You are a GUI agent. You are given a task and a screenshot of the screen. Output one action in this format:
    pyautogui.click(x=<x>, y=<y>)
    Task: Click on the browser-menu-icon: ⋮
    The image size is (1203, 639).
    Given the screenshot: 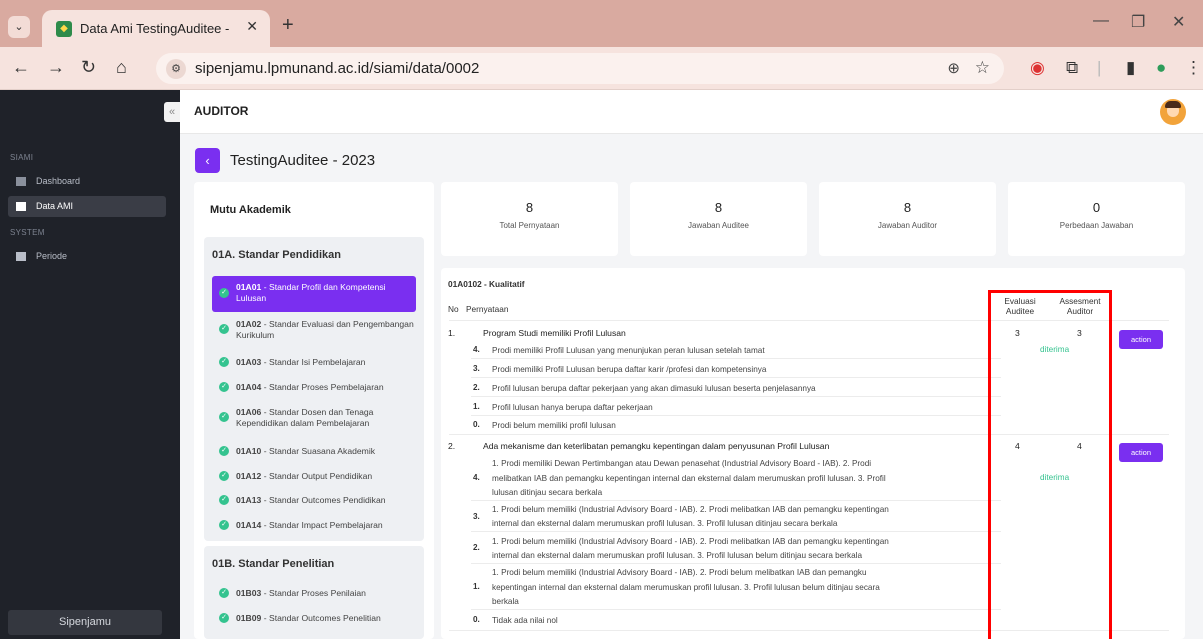 What is the action you would take?
    pyautogui.click(x=1193, y=68)
    